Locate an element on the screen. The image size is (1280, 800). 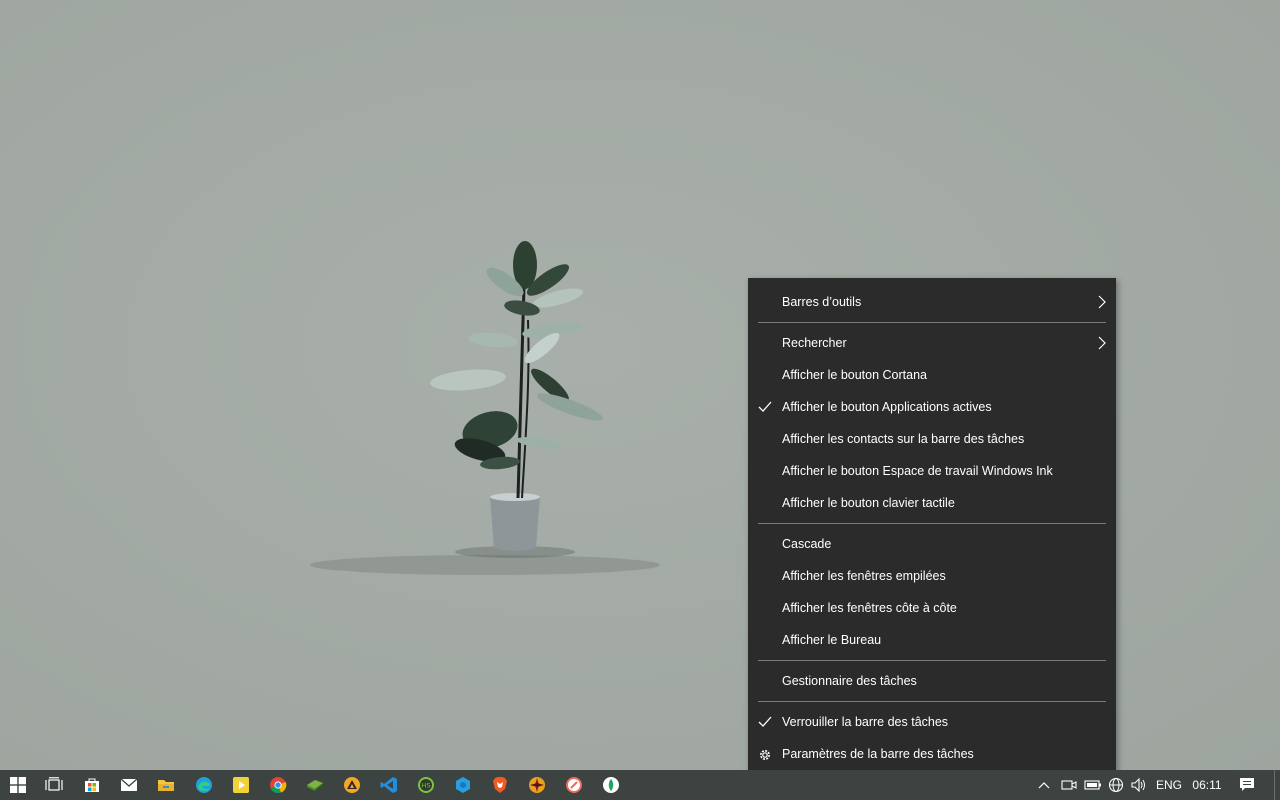
menu-item-show-task-view: Afficher le bouton Applications actives is located at coordinates (932, 407).